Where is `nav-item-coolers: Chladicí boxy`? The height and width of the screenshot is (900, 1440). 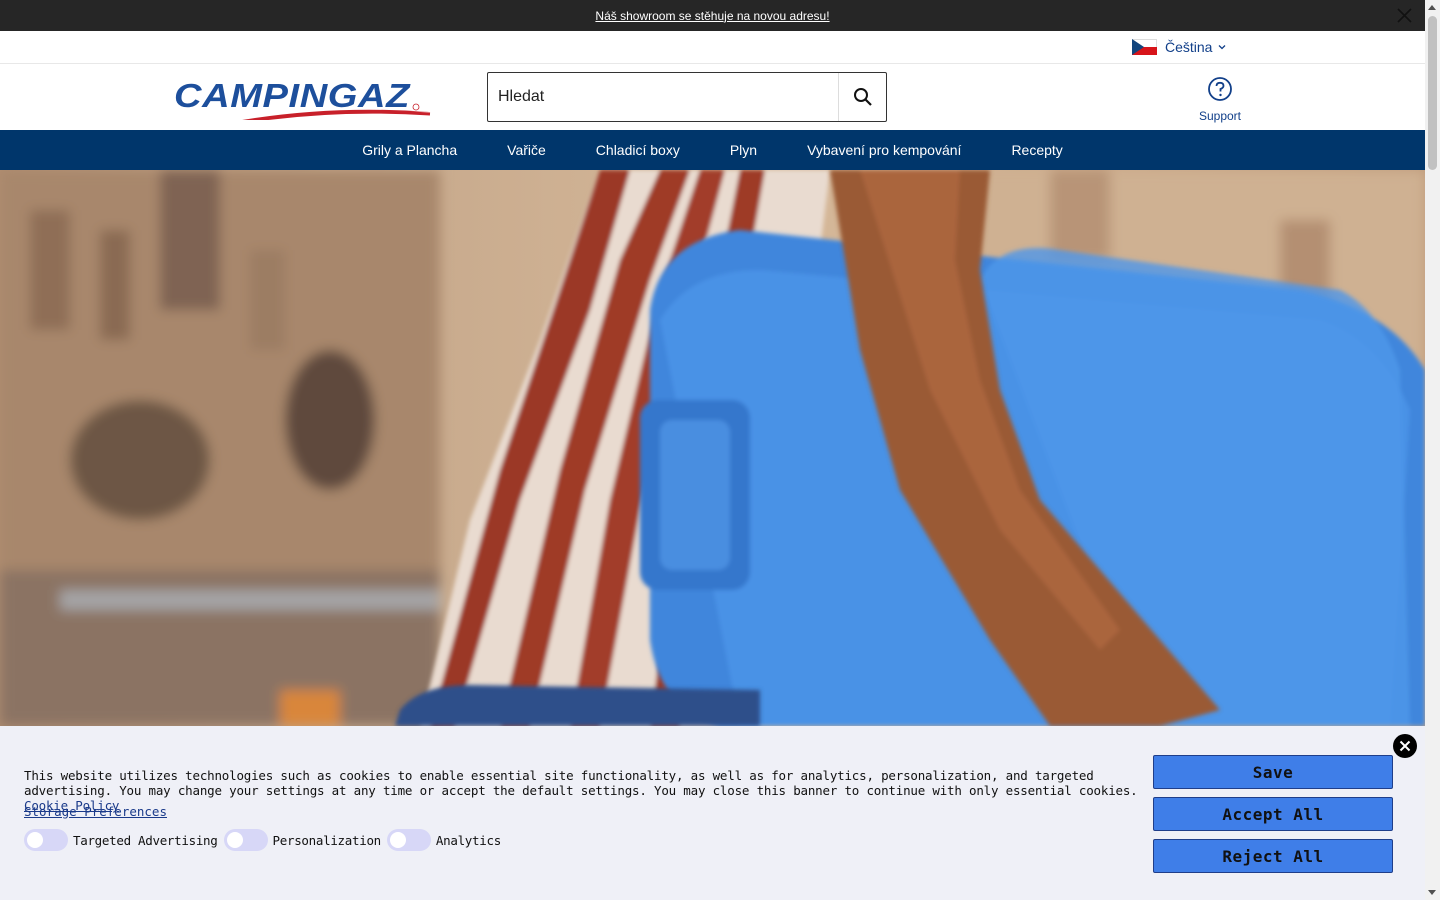 nav-item-coolers: Chladicí boxy is located at coordinates (638, 150).